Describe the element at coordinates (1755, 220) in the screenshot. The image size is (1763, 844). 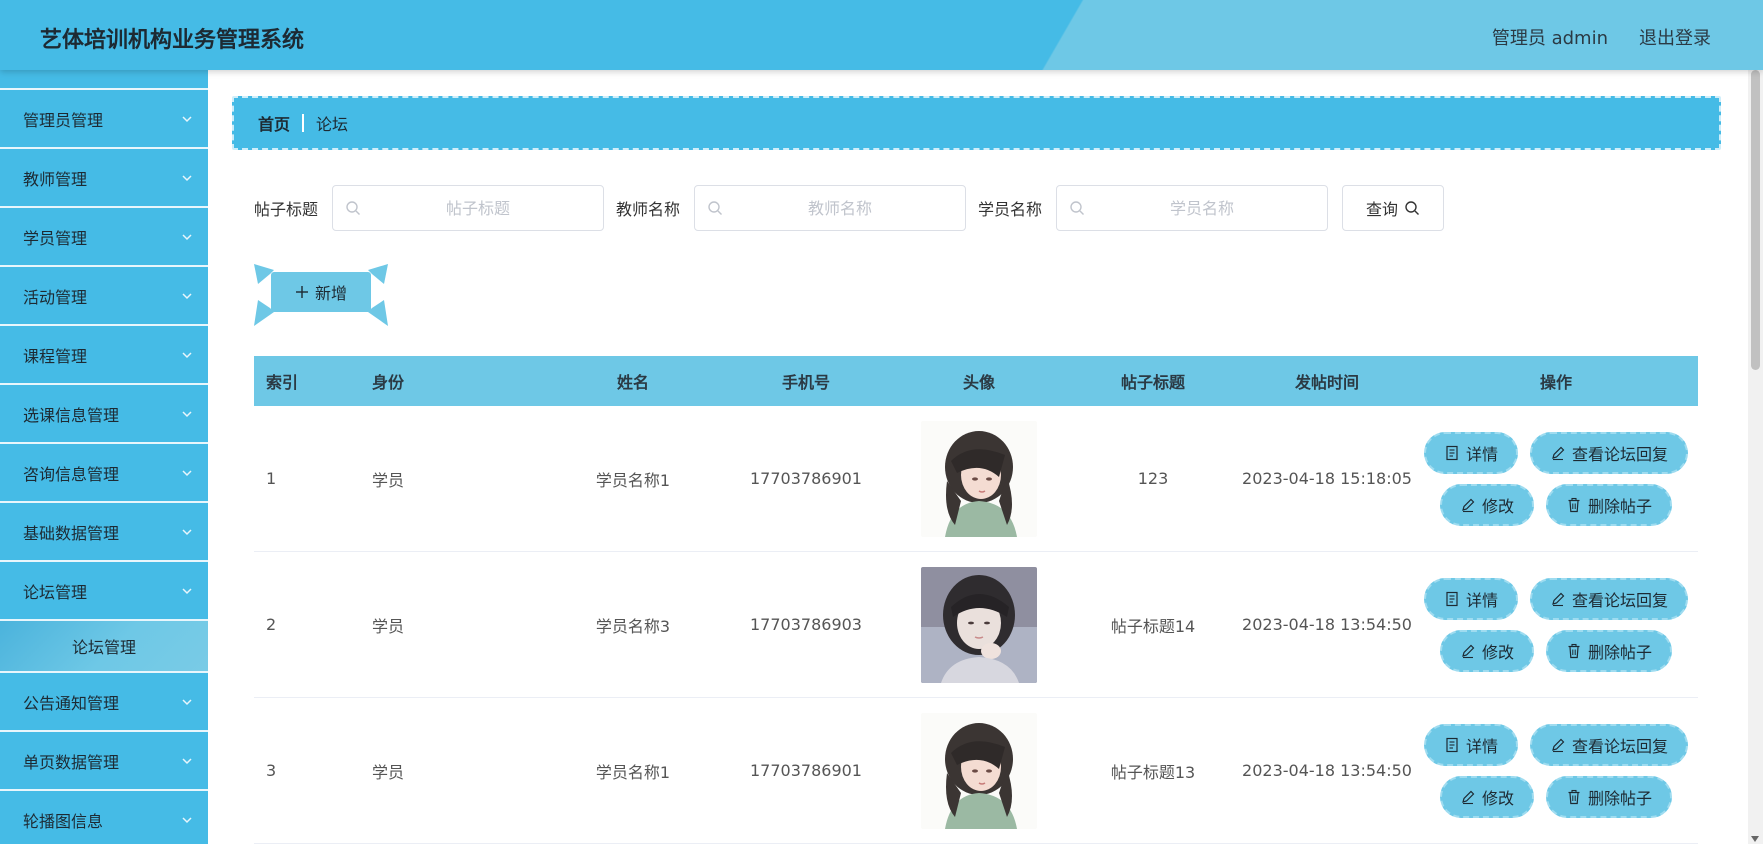
I see `scrollbar-thumb` at that location.